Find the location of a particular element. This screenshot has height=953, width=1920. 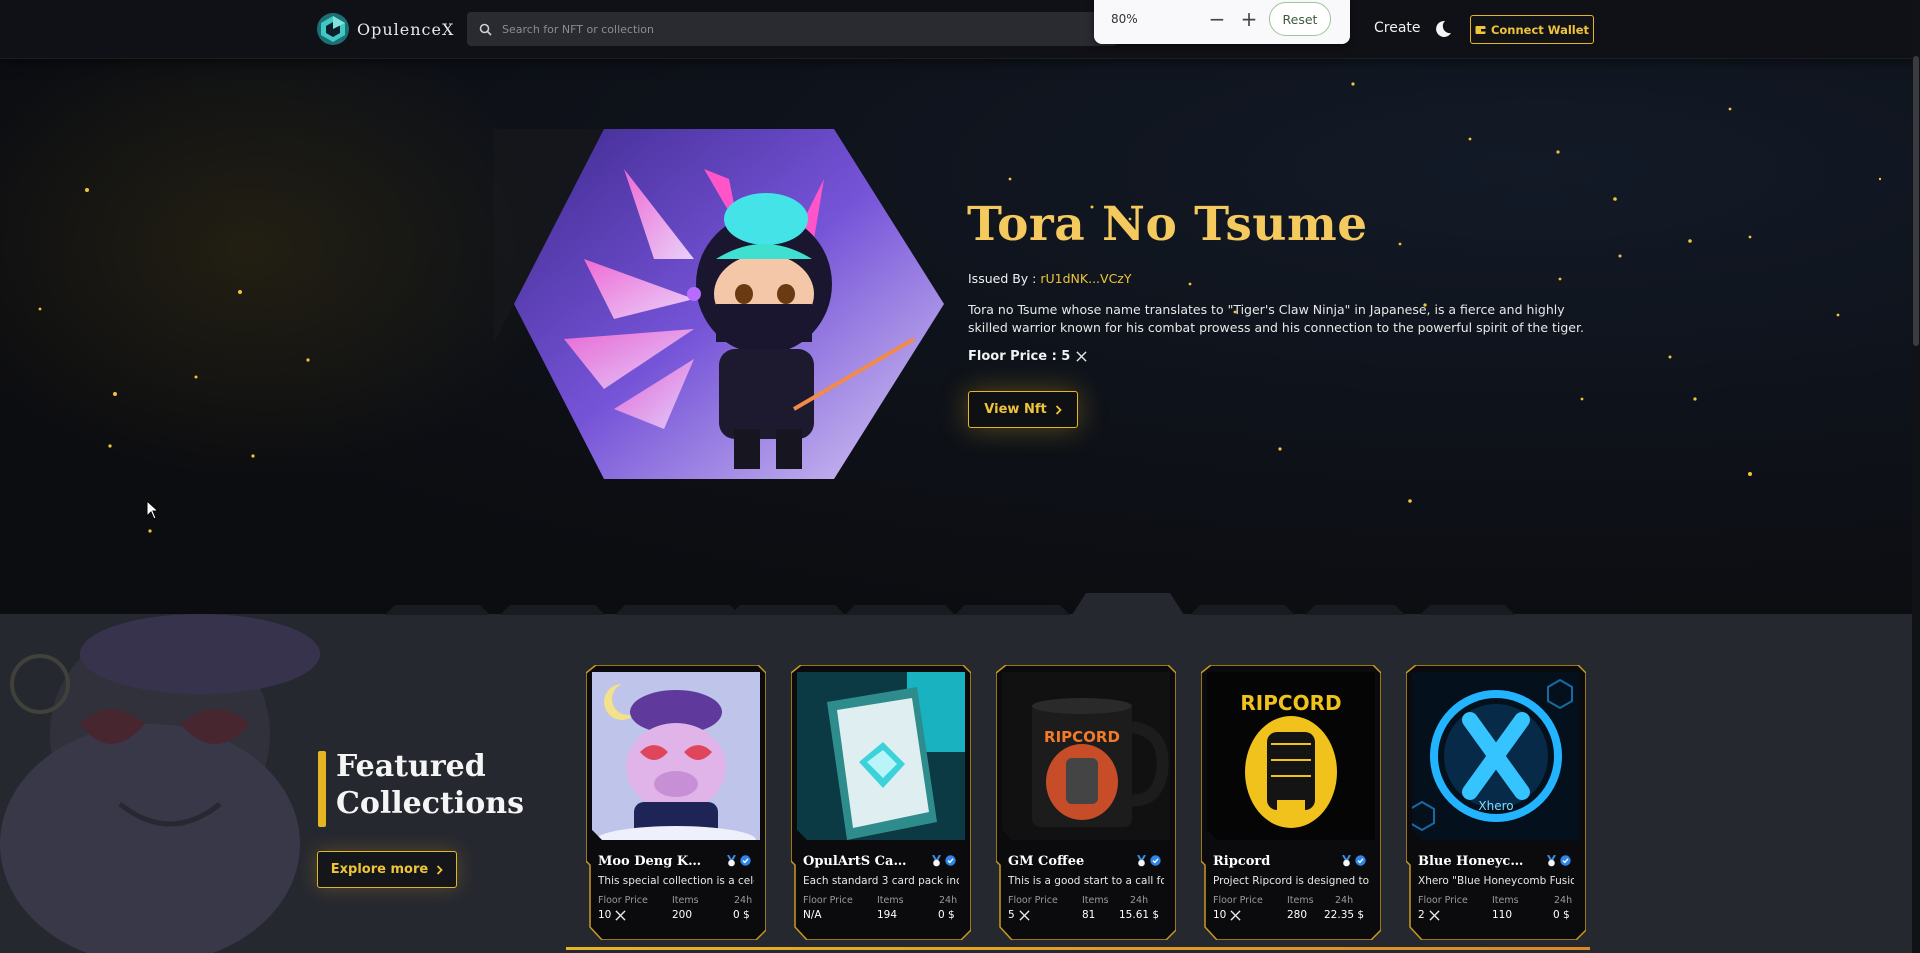

featured-title-line2: Collections is located at coordinates (430, 803).